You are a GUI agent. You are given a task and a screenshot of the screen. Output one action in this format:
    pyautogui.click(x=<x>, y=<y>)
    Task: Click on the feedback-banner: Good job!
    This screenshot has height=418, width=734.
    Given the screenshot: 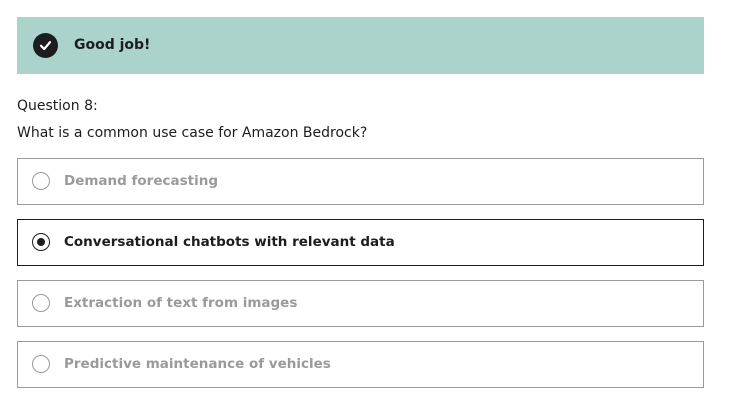 What is the action you would take?
    pyautogui.click(x=360, y=45)
    